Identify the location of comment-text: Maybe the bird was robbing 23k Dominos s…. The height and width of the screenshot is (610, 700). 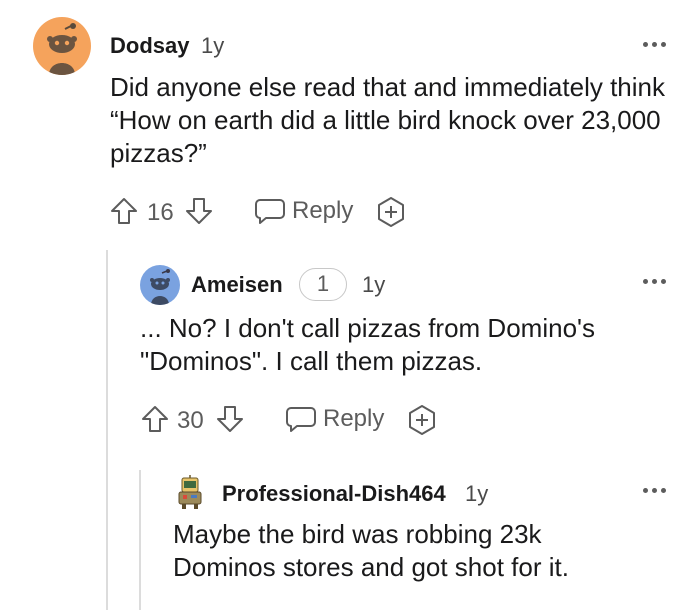
(371, 550).